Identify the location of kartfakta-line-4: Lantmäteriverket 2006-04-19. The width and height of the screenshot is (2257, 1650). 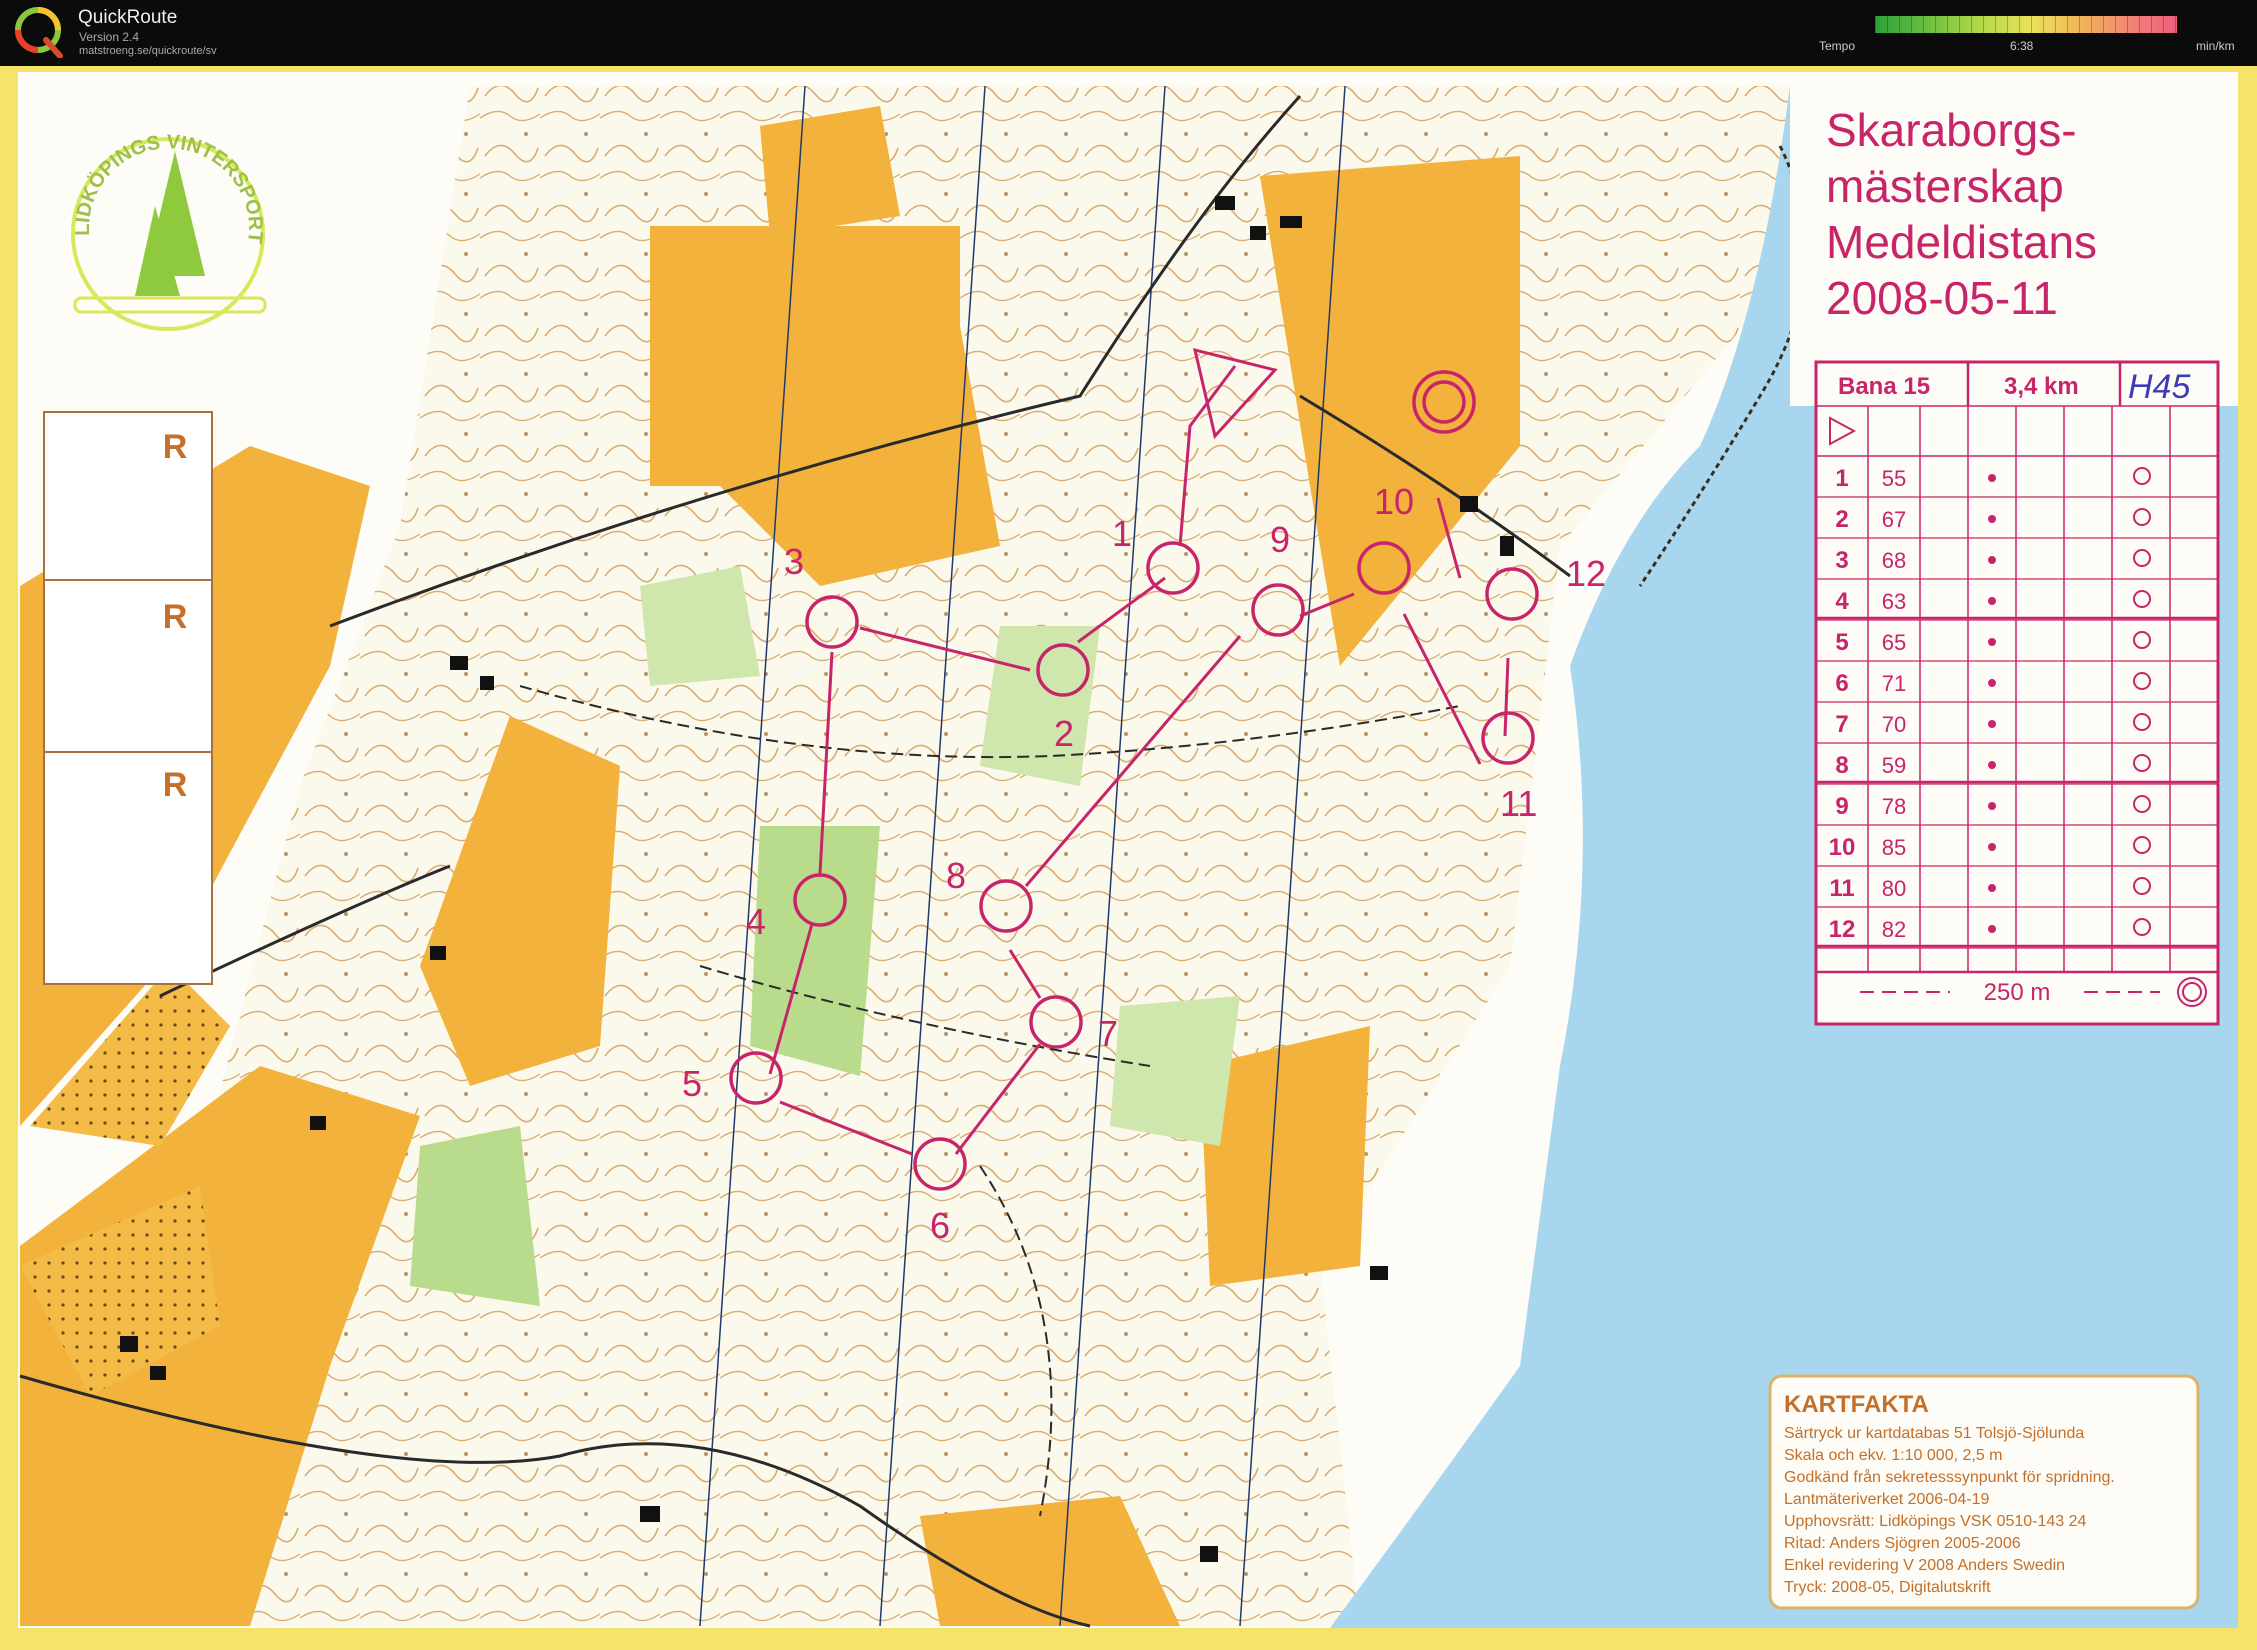
(1887, 1499).